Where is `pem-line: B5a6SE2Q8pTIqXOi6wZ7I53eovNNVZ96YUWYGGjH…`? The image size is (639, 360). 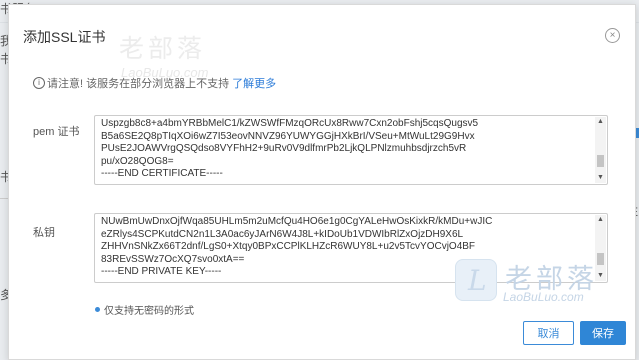
pem-line: B5a6SE2Q8pTIqXOi6wZ7I53eovNNVZ96YUWYGGjH… is located at coordinates (288, 136).